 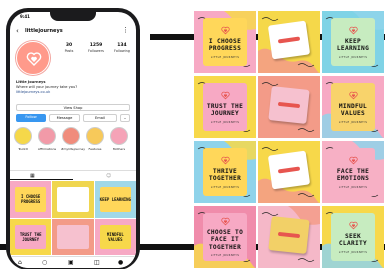 I want to click on quote-text: MINDFUL VALUES, so click(x=353, y=110).